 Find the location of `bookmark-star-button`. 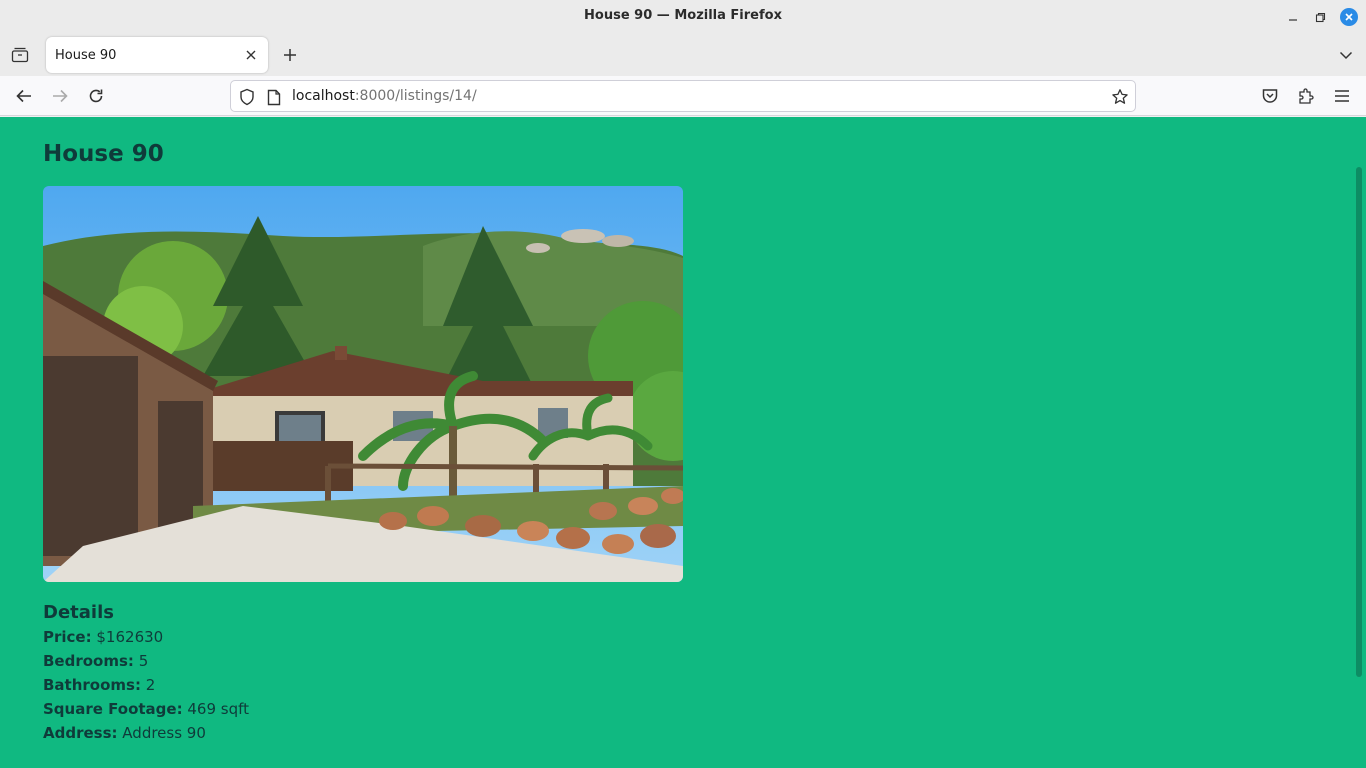

bookmark-star-button is located at coordinates (1120, 97).